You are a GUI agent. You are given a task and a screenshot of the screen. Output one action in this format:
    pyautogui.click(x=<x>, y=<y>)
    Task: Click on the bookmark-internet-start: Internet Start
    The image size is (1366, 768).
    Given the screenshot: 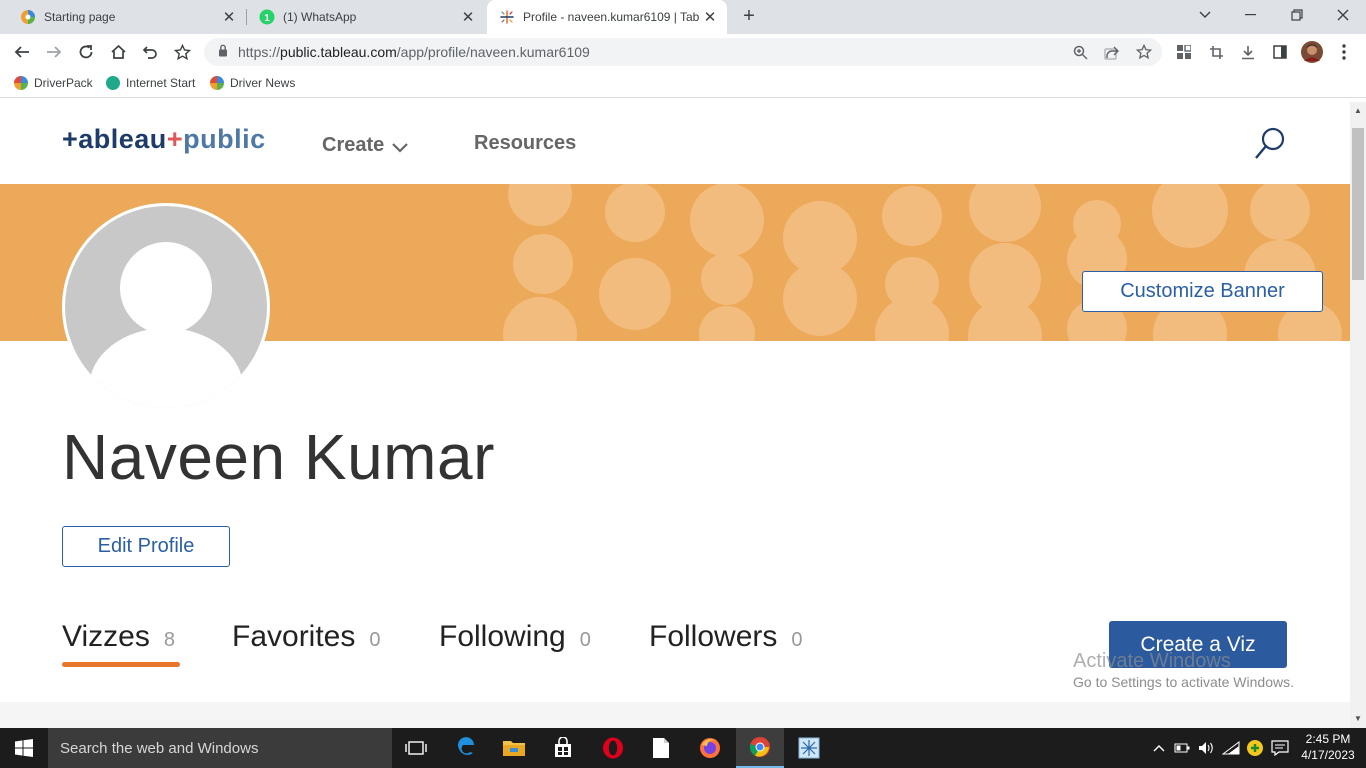 What is the action you would take?
    pyautogui.click(x=150, y=83)
    